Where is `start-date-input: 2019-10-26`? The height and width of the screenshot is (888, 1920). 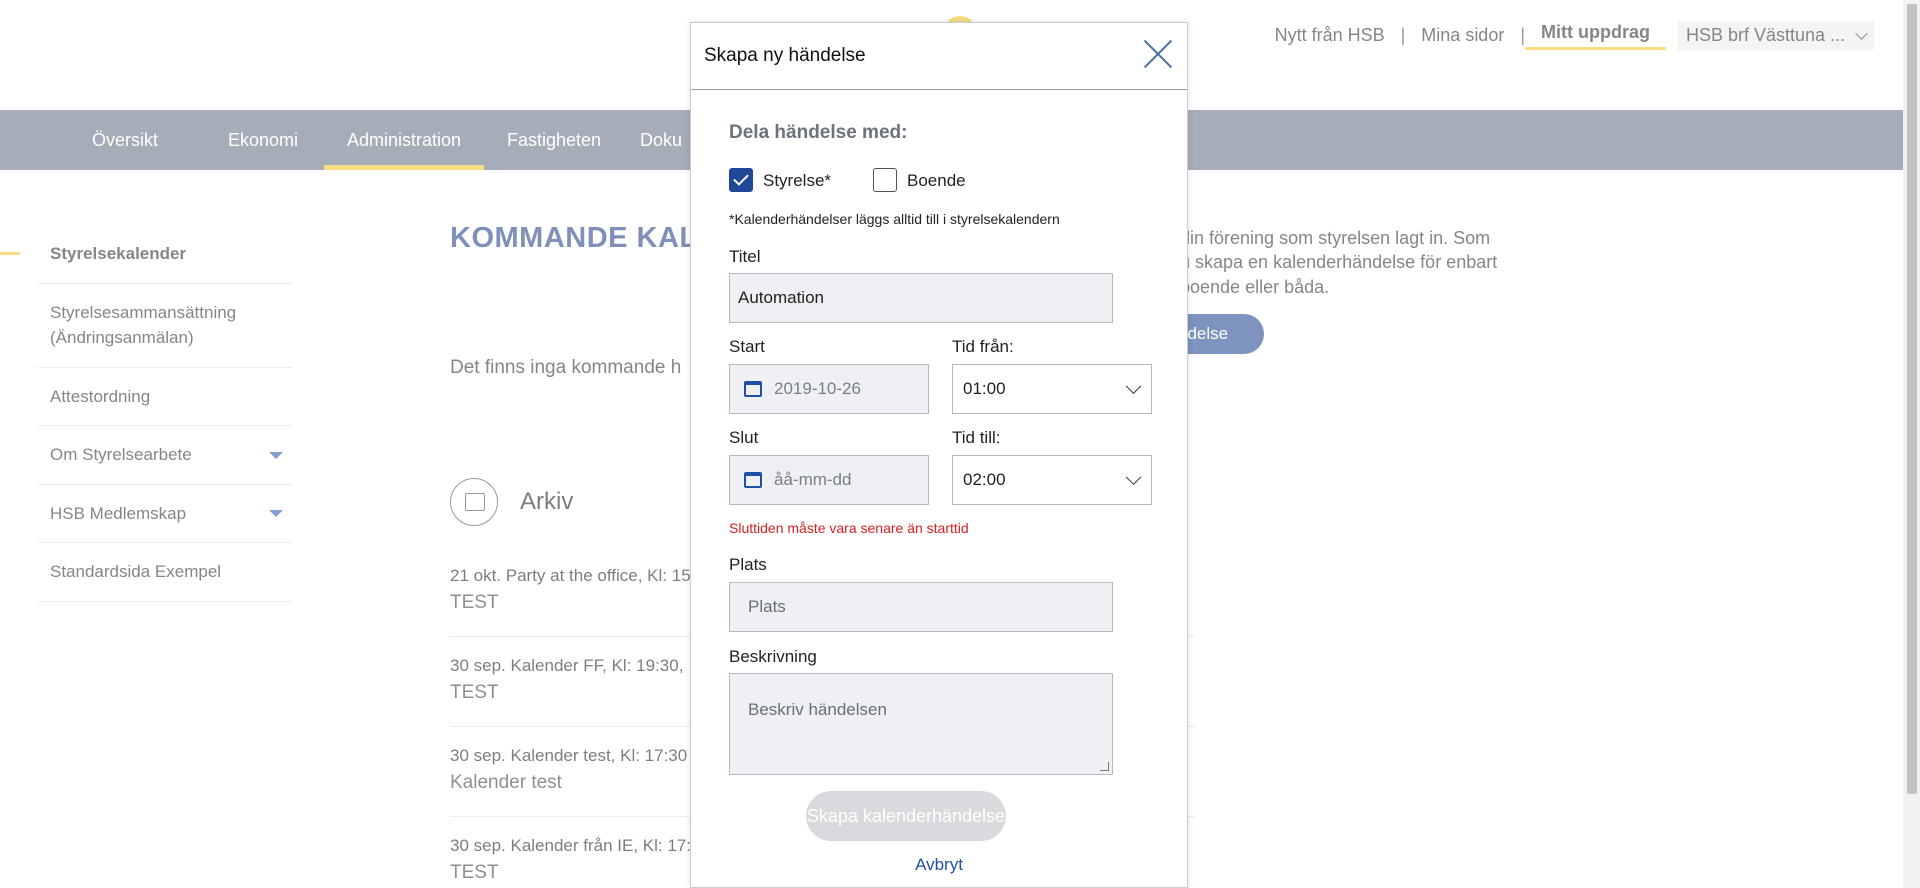 start-date-input: 2019-10-26 is located at coordinates (829, 389).